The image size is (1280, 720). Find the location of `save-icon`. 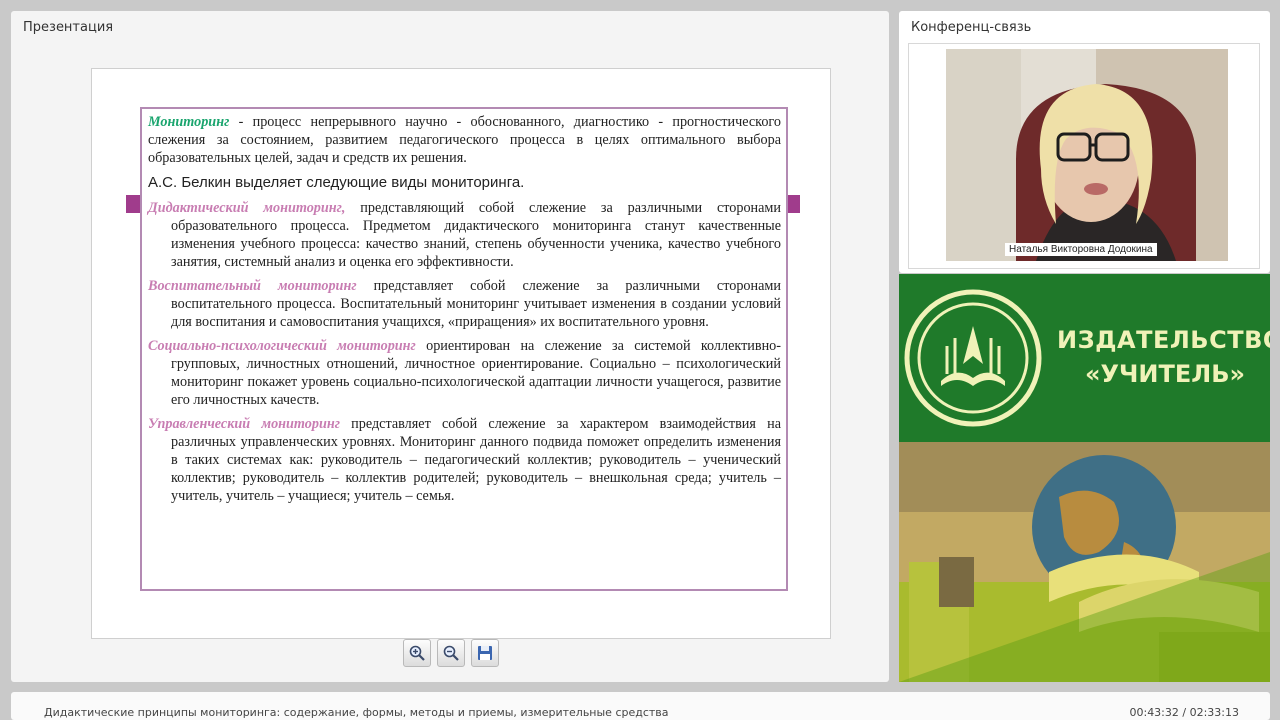

save-icon is located at coordinates (485, 653).